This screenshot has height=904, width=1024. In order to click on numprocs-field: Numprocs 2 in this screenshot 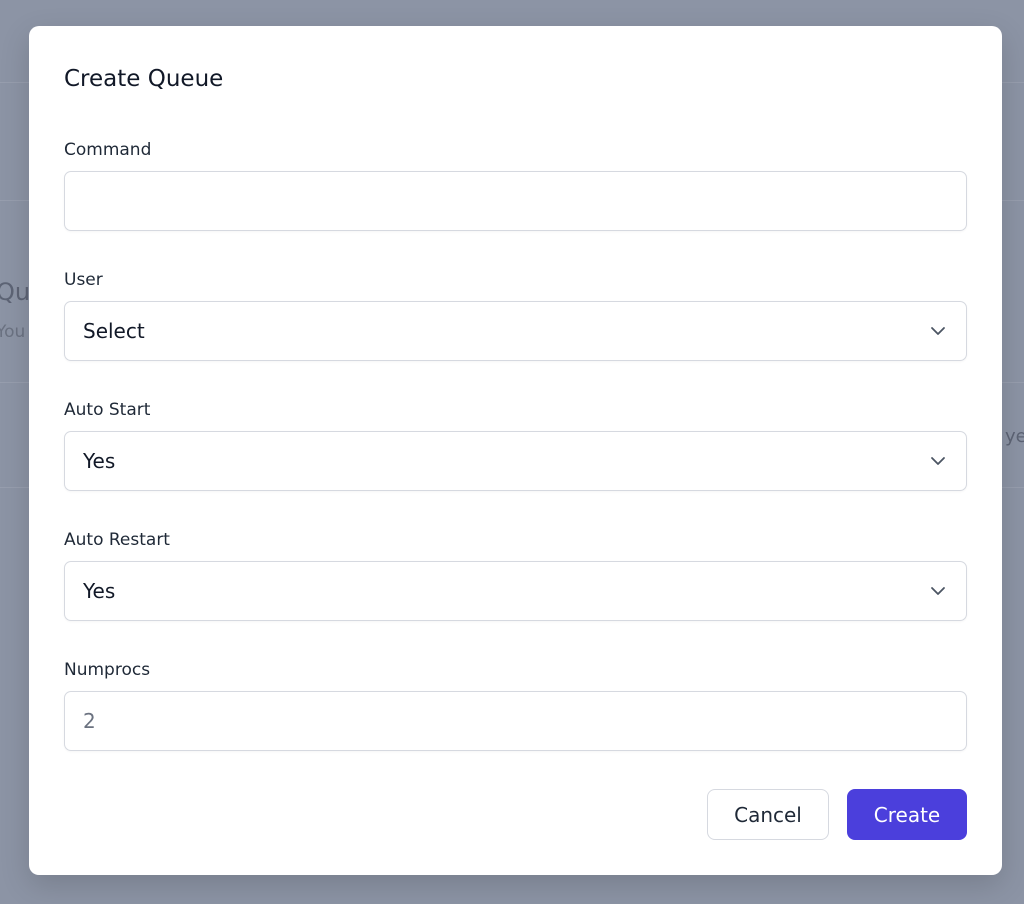, I will do `click(515, 705)`.